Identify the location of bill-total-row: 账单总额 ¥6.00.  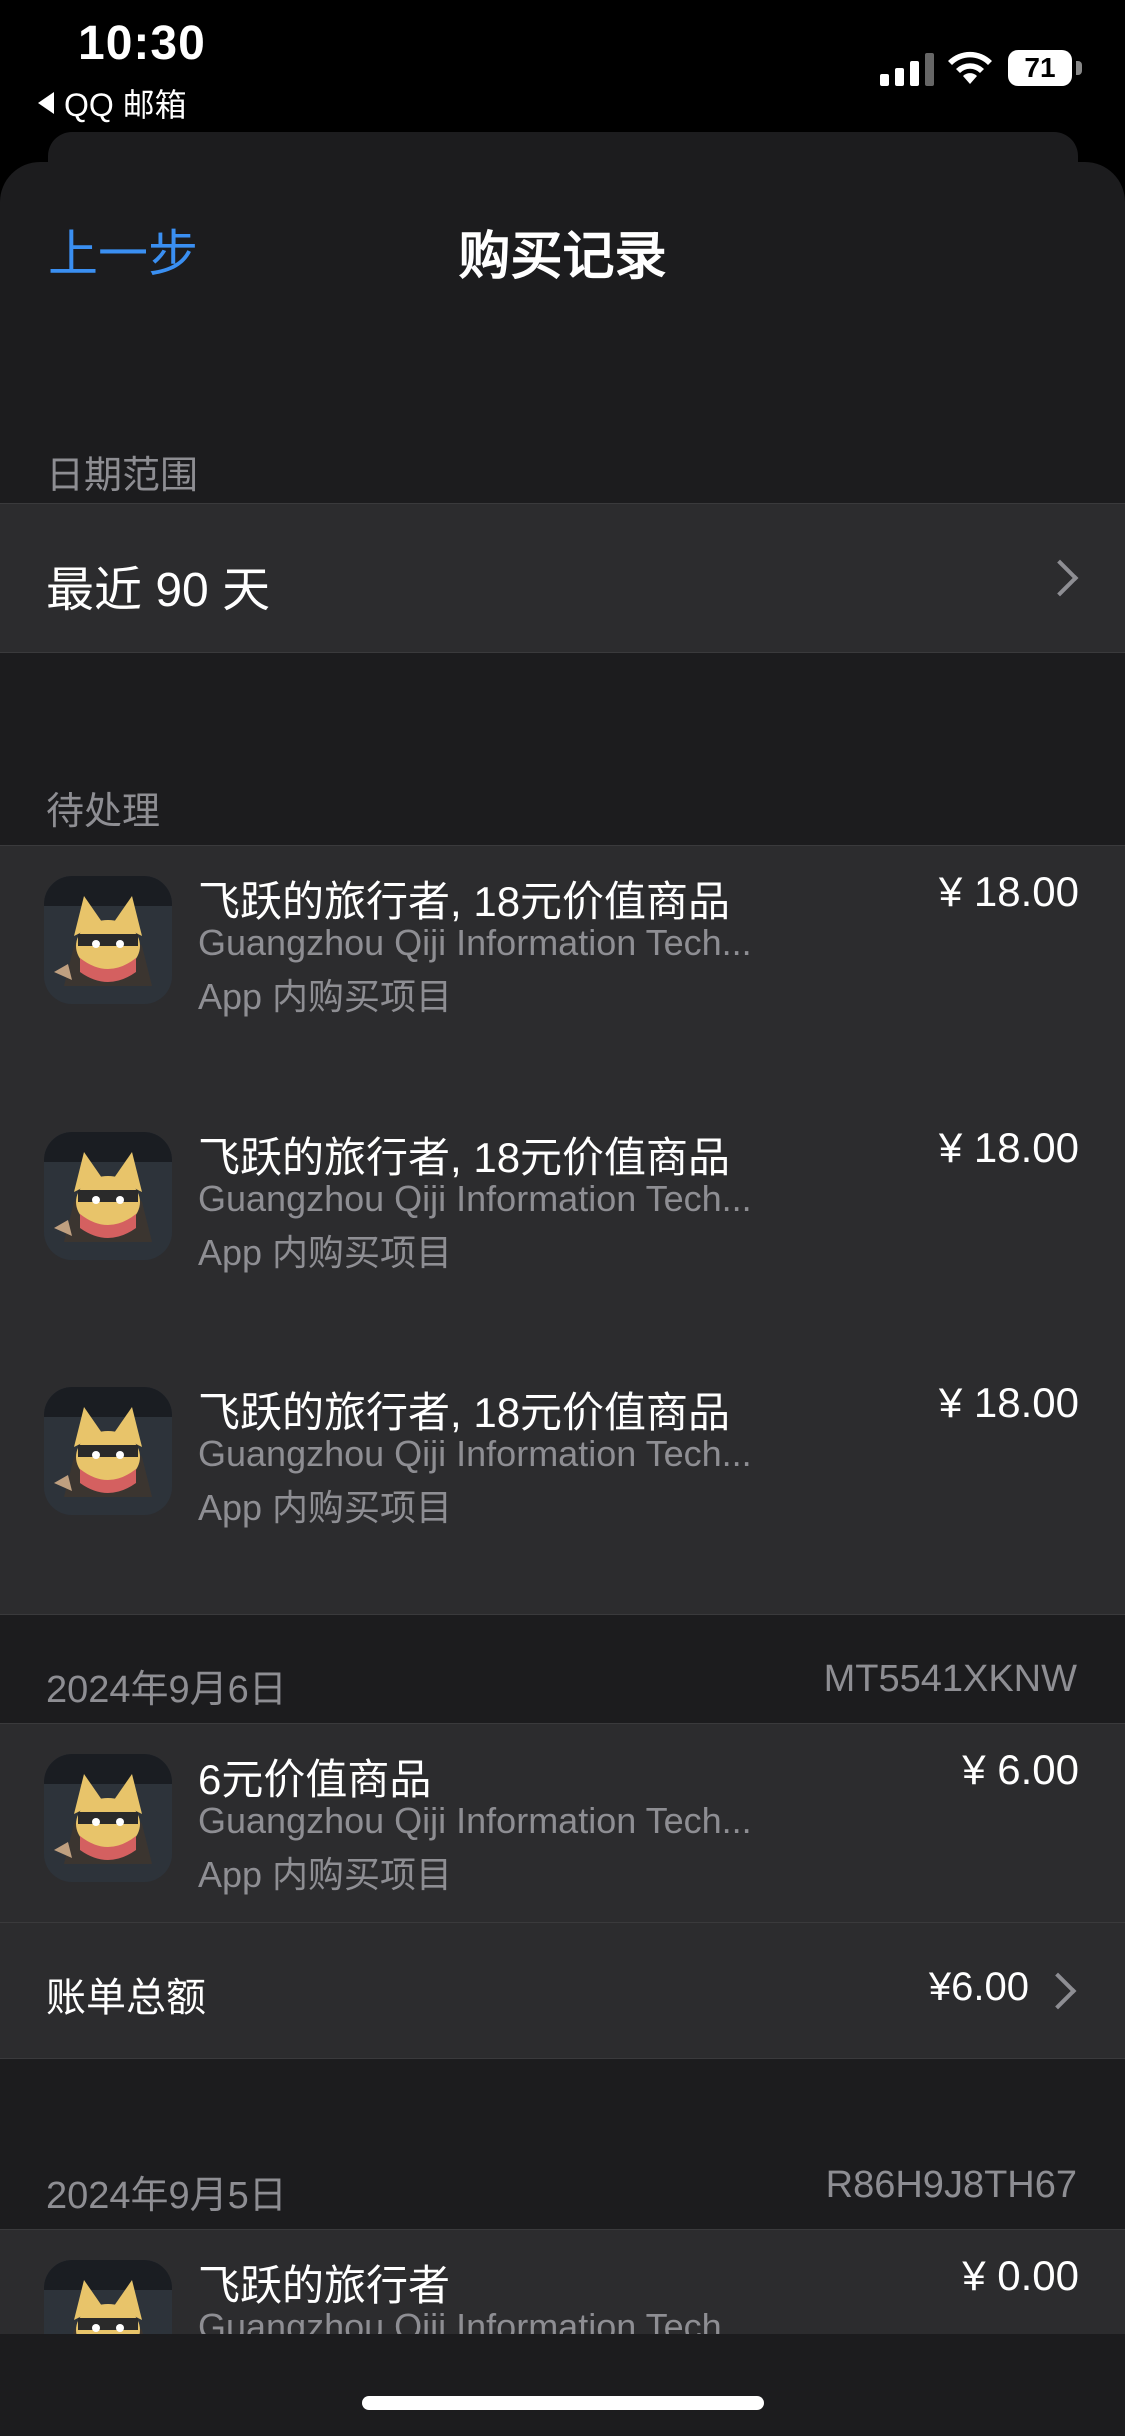
(562, 1990).